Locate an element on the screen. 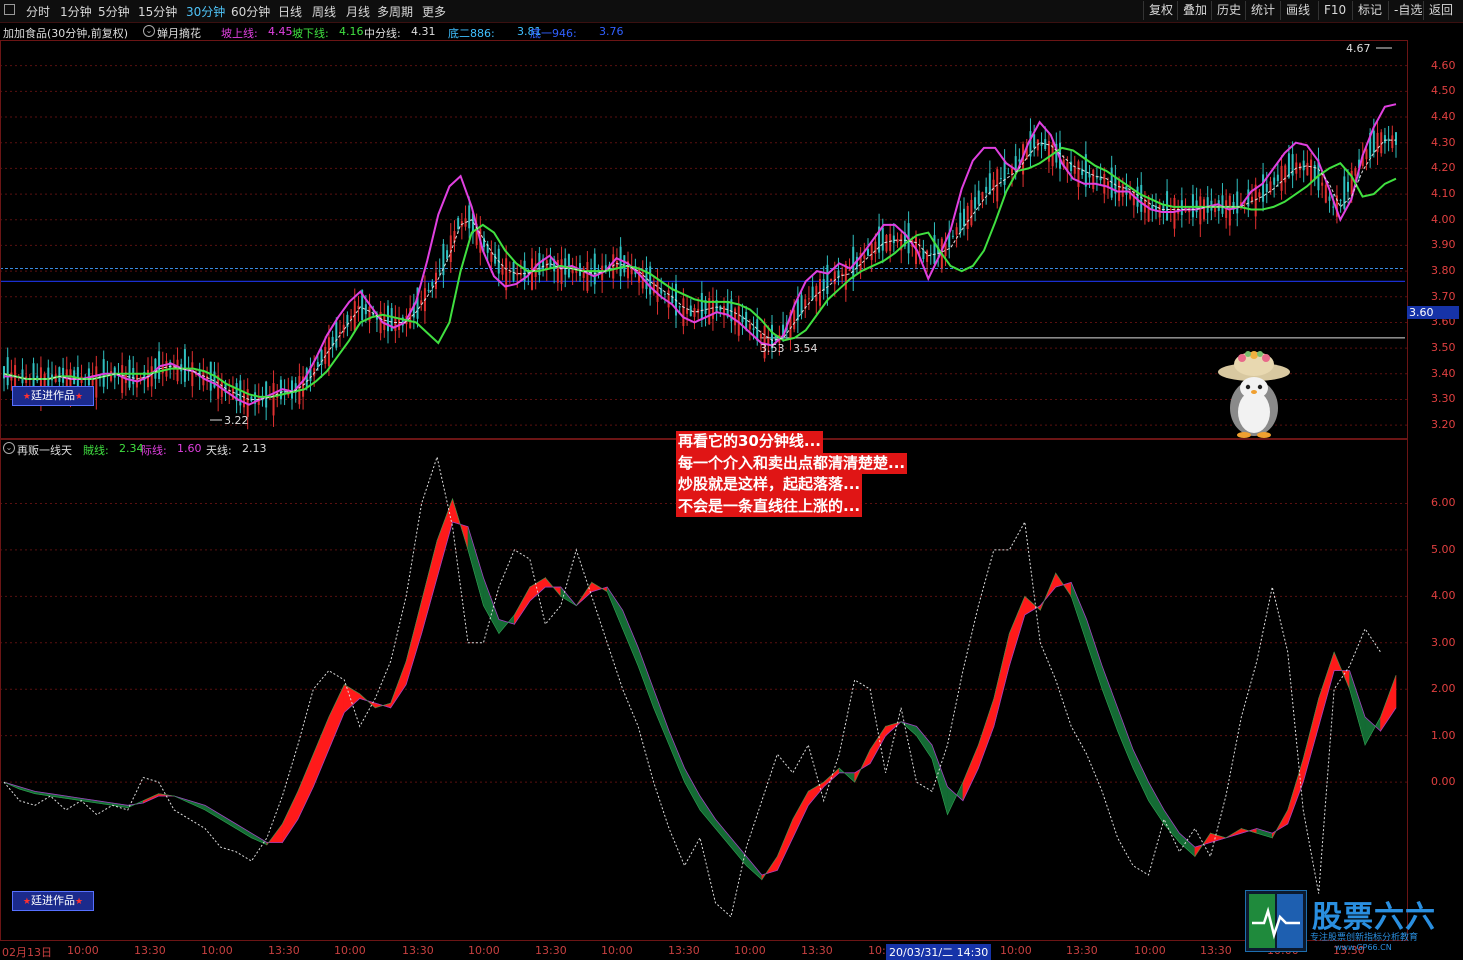 The width and height of the screenshot is (1463, 960). price-axis-tick-14: 3.20 is located at coordinates (1443, 425).